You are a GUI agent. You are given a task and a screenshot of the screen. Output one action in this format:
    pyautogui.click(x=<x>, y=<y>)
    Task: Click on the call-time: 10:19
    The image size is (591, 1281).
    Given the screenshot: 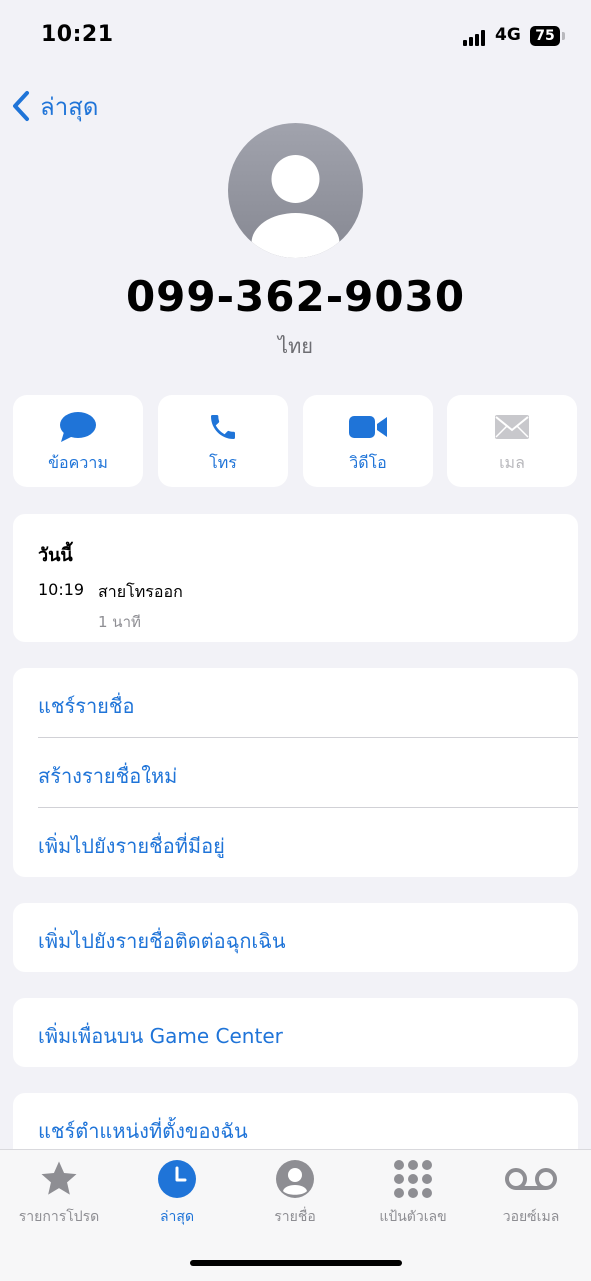 What is the action you would take?
    pyautogui.click(x=61, y=589)
    